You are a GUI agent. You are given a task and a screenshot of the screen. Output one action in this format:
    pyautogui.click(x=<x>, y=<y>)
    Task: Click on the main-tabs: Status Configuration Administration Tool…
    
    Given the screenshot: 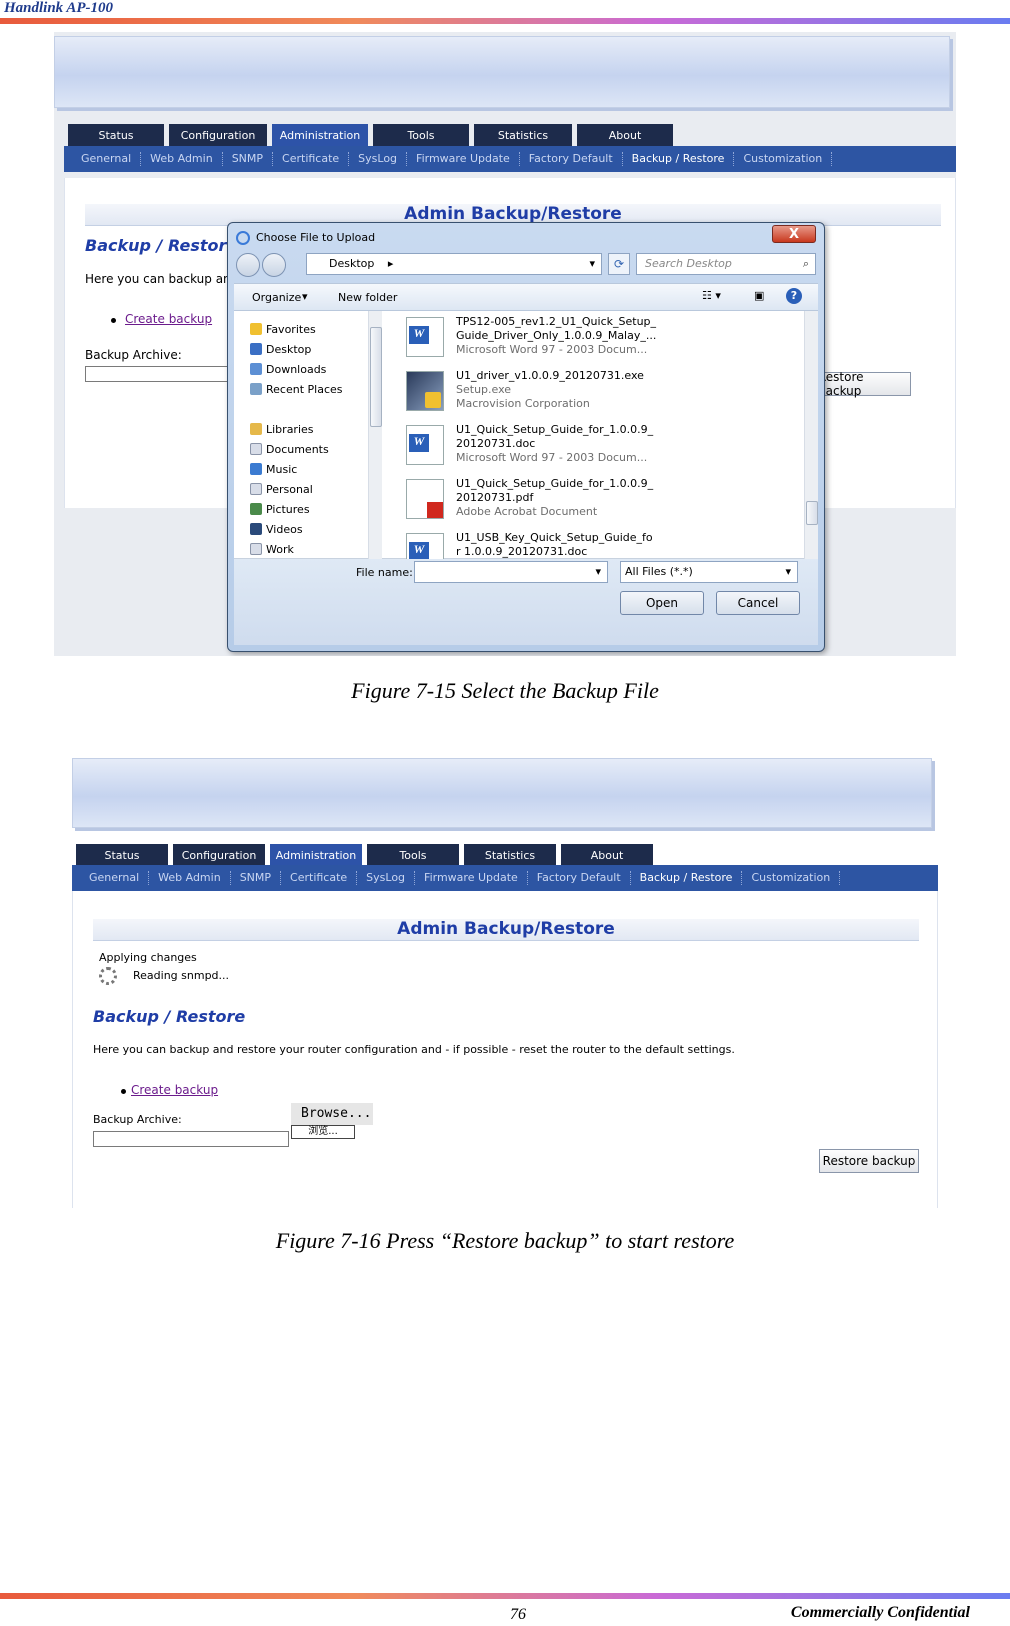 What is the action you would take?
    pyautogui.click(x=367, y=855)
    